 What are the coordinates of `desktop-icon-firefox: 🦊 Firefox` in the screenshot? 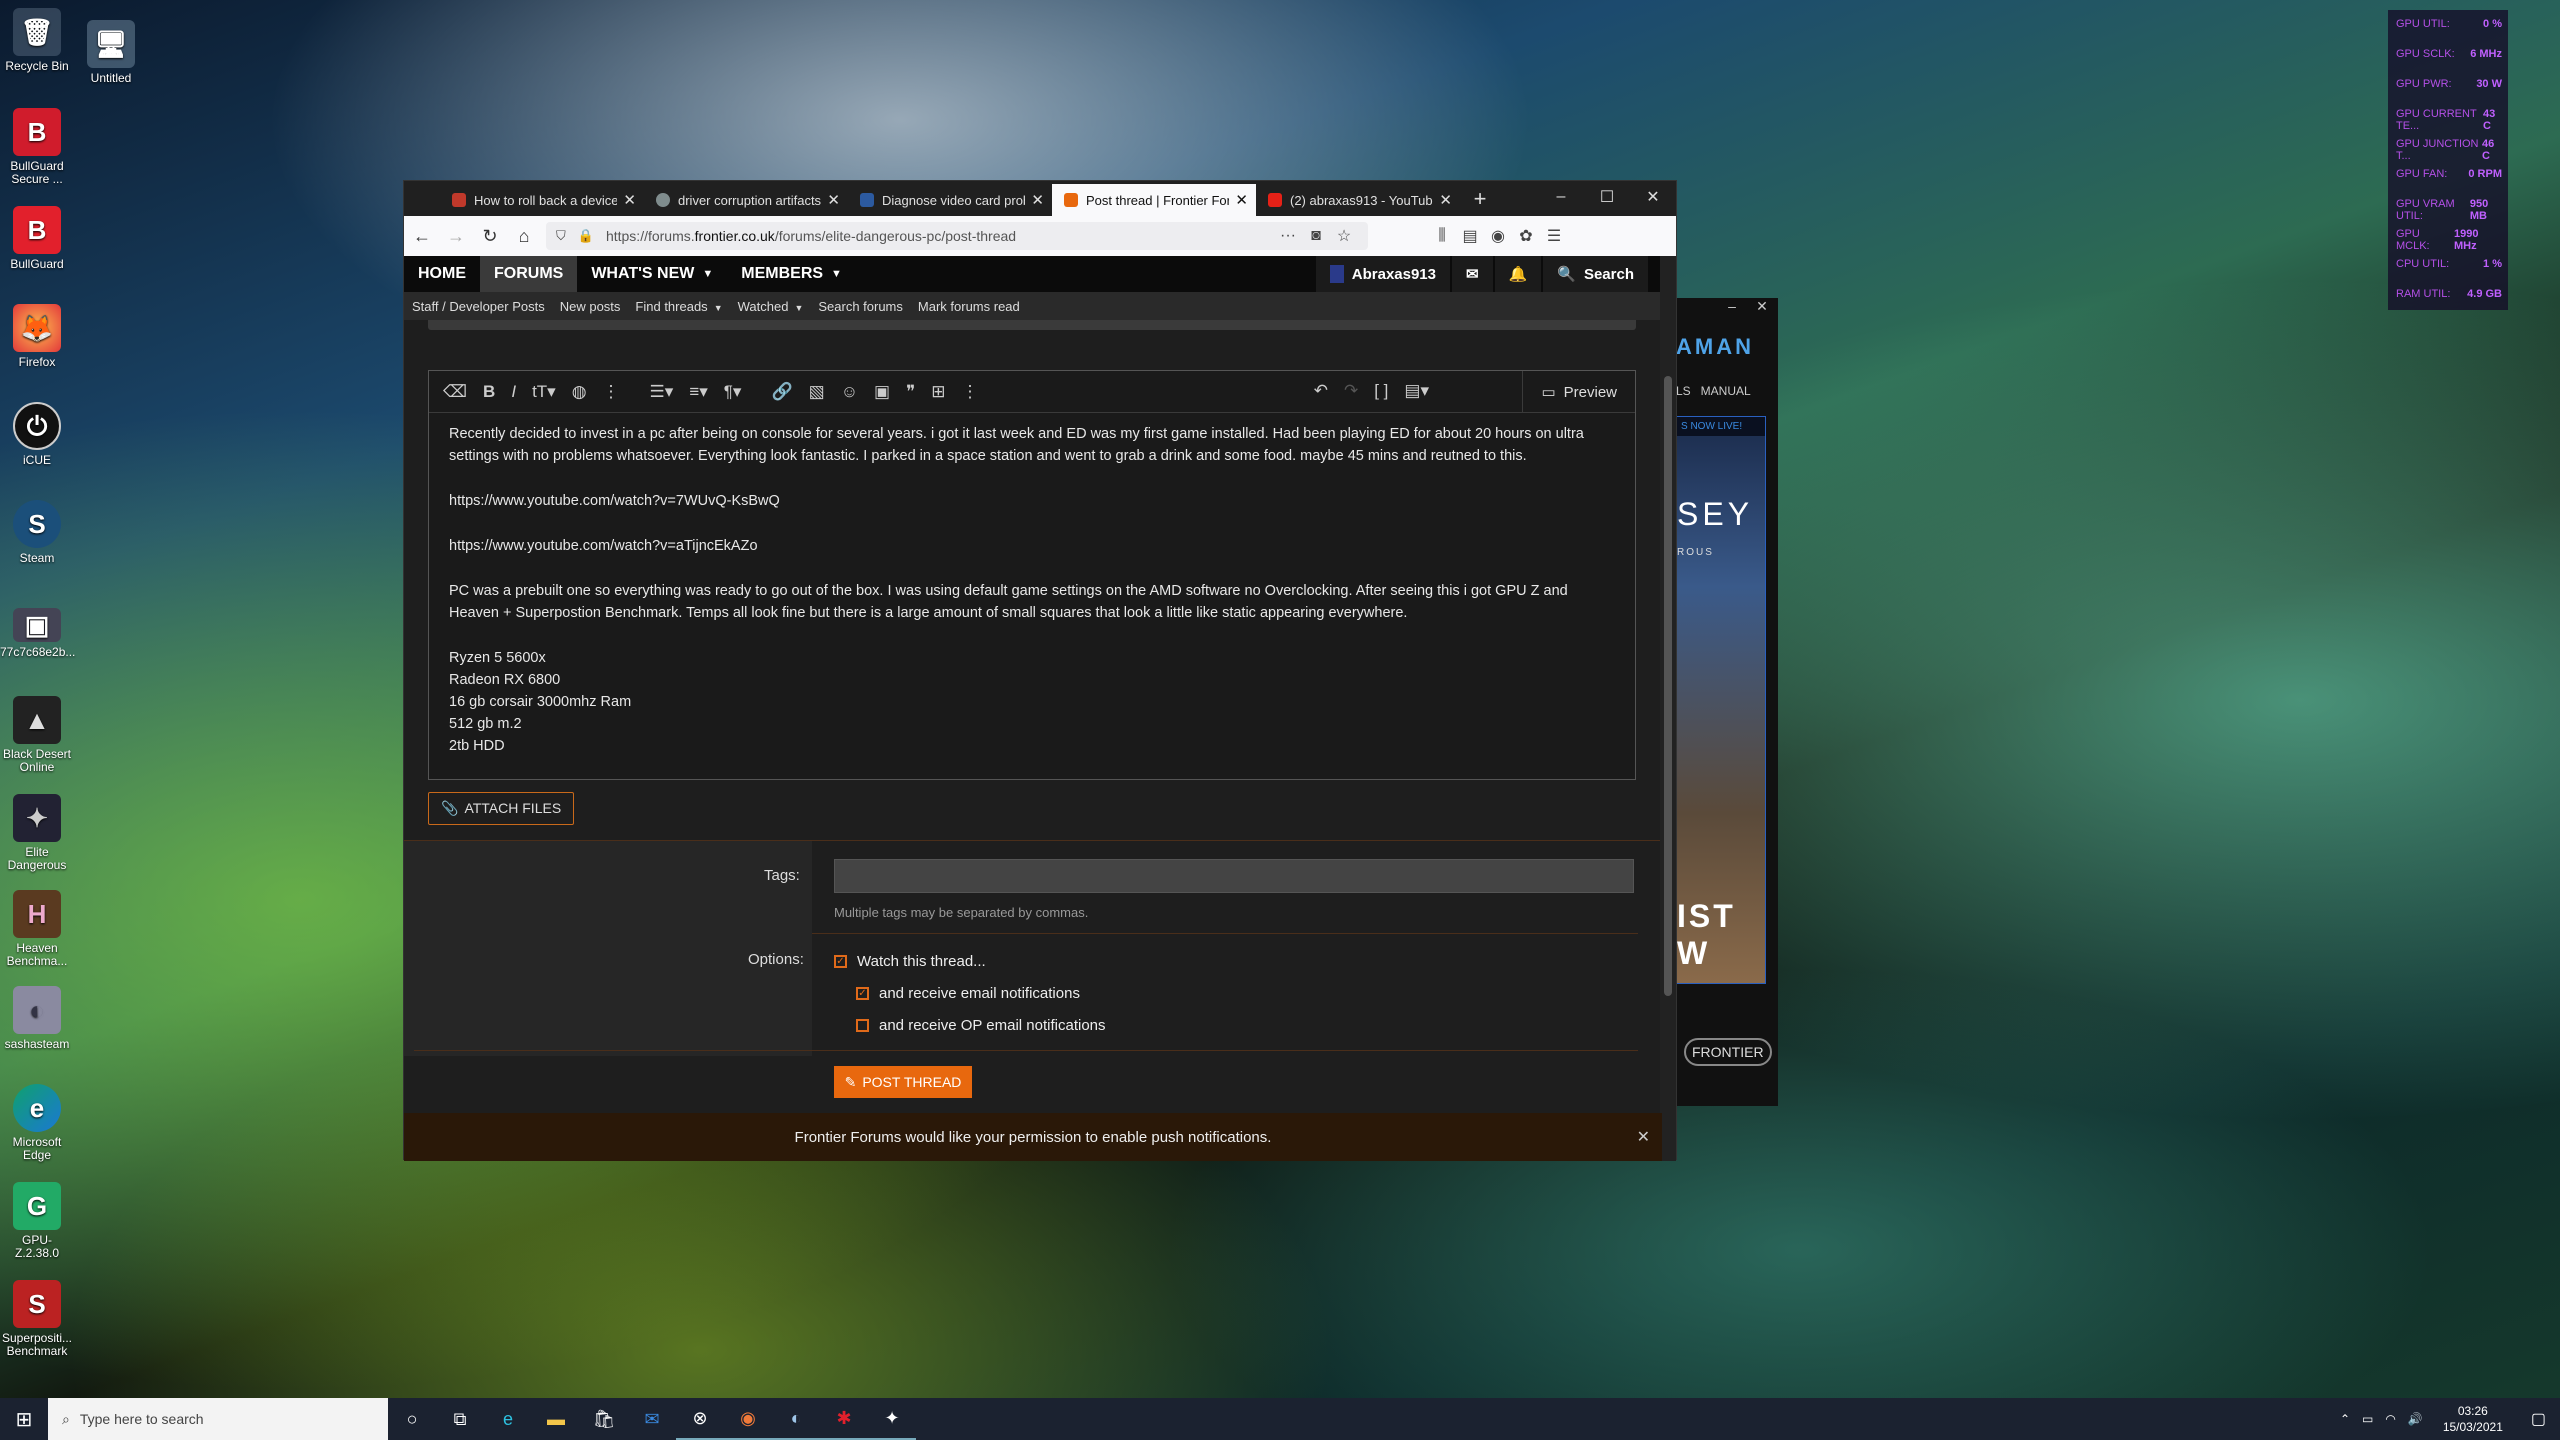 It's located at (37, 336).